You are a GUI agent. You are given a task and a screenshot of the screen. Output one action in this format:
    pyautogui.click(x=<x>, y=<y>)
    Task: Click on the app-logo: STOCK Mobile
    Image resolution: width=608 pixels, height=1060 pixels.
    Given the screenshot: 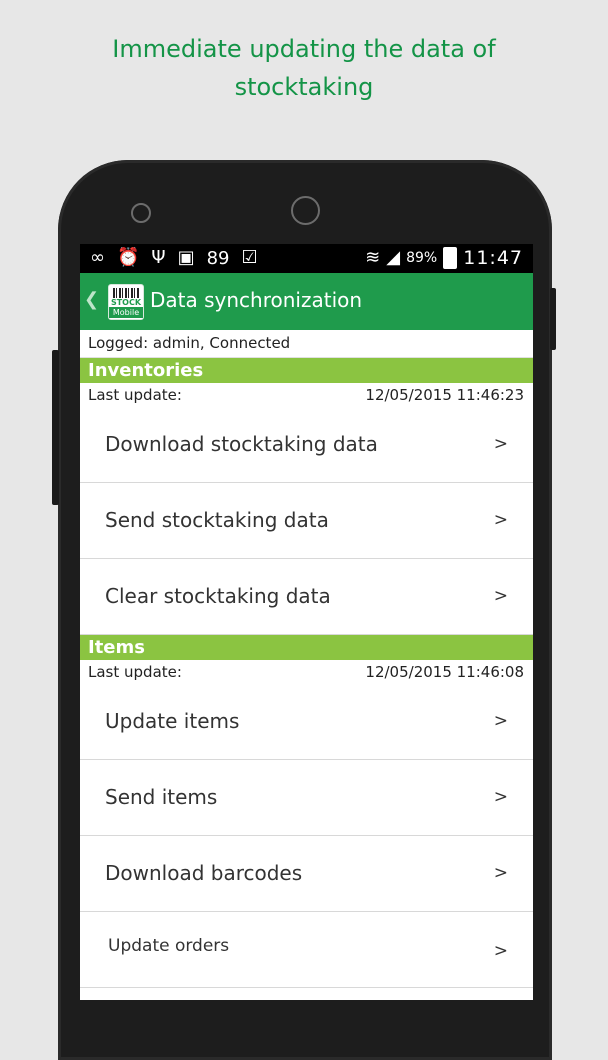 What is the action you would take?
    pyautogui.click(x=126, y=302)
    